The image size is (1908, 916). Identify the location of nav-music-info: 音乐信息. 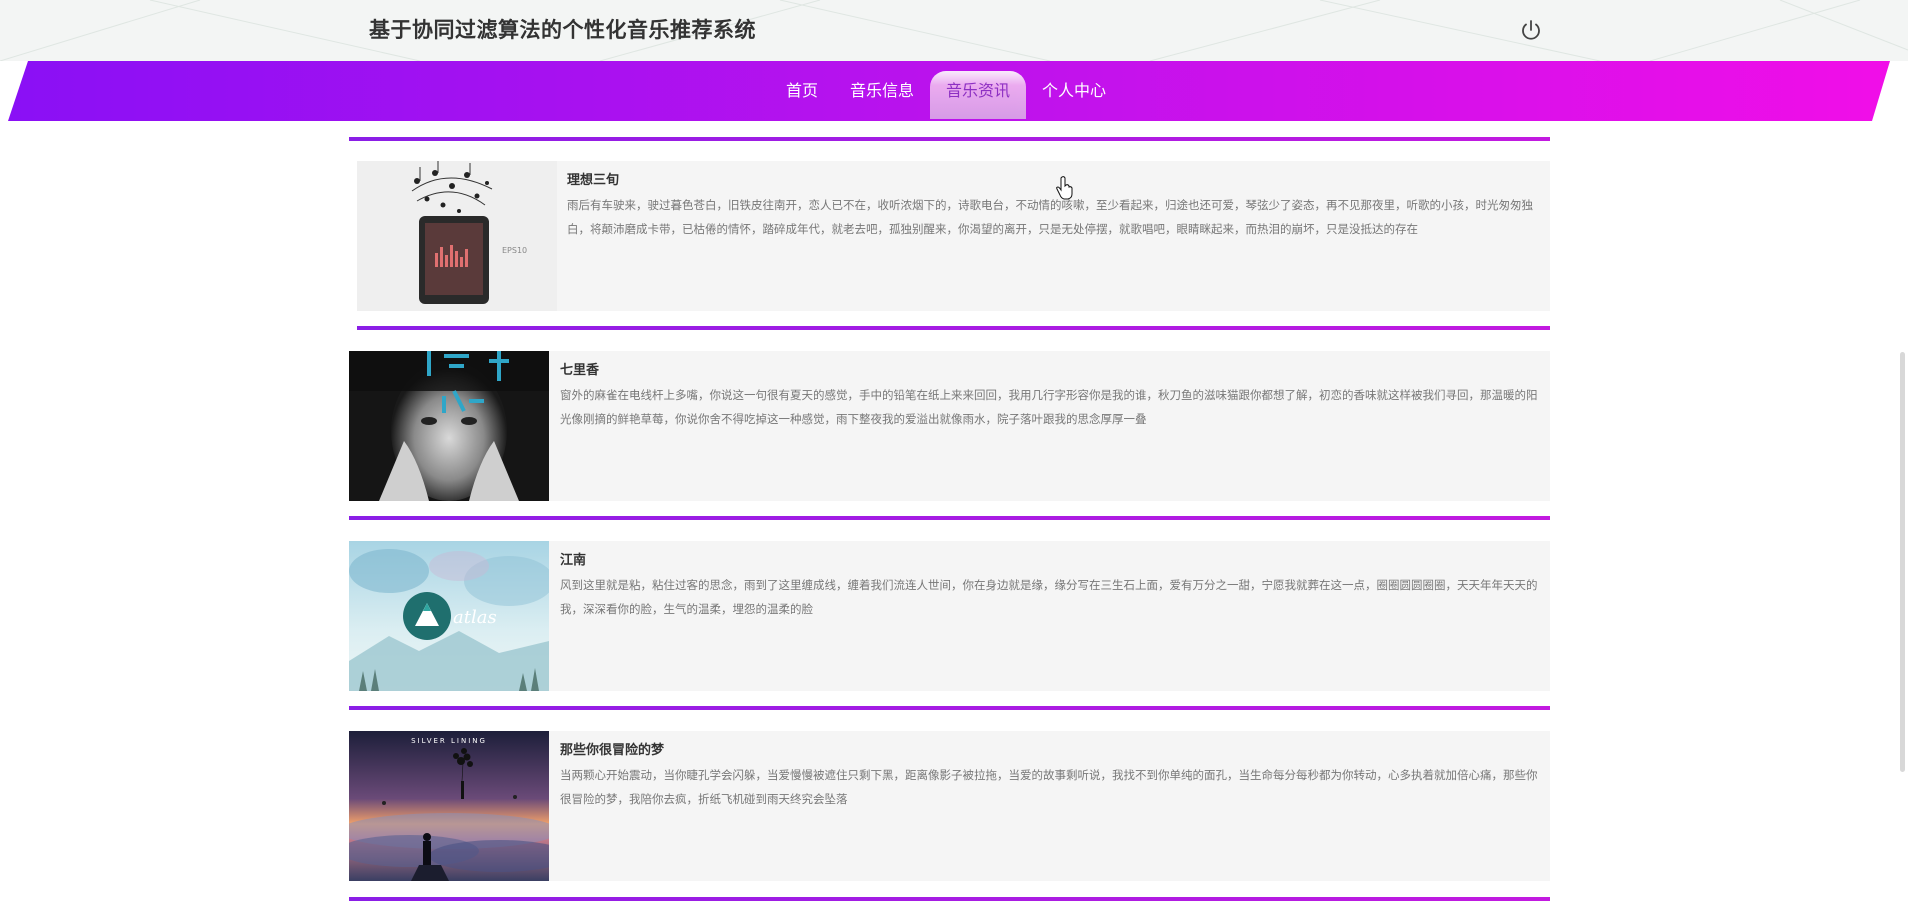
(882, 95).